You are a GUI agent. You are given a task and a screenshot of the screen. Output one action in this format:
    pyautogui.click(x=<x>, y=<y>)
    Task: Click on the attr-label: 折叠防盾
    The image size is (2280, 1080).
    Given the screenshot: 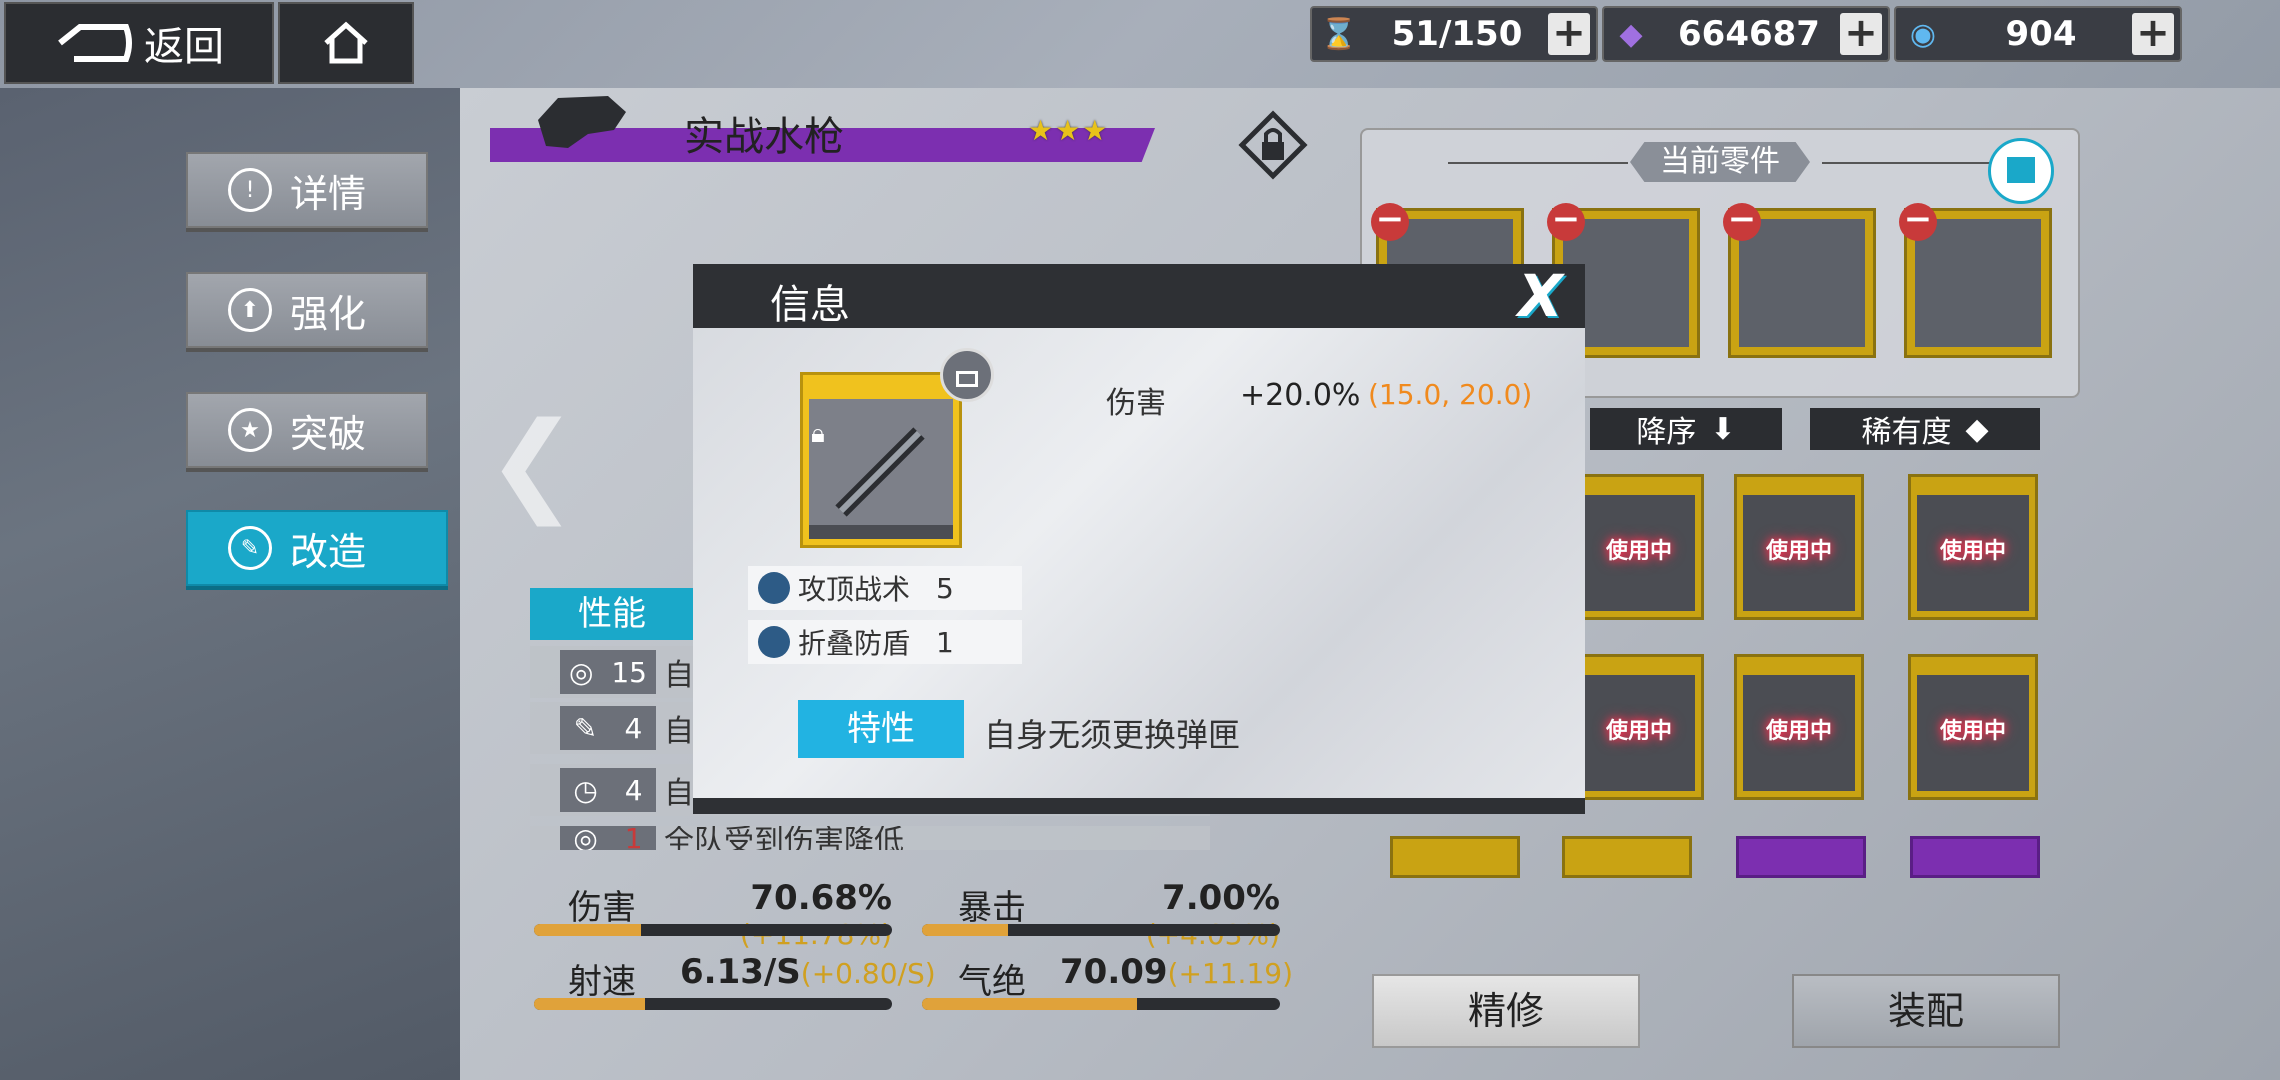 What is the action you would take?
    pyautogui.click(x=854, y=643)
    